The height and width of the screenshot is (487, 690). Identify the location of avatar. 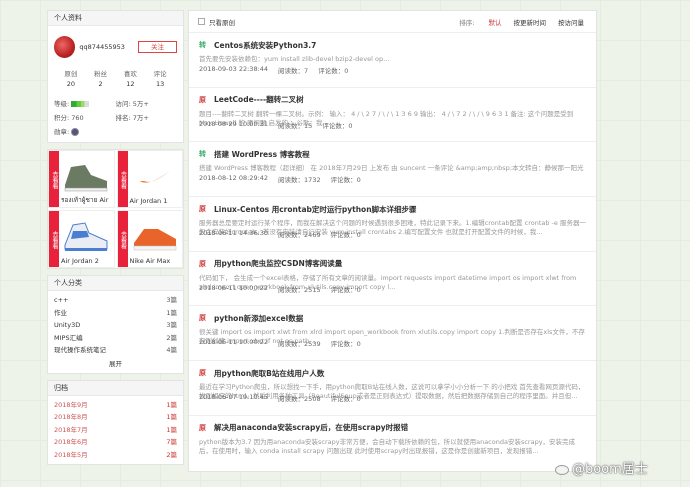
(65, 47).